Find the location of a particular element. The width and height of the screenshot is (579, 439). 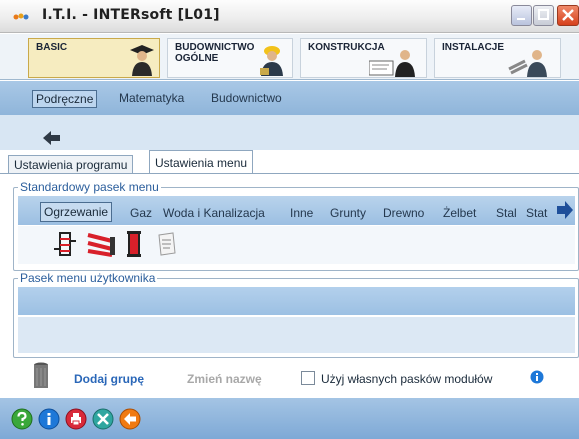

trash-icon is located at coordinates (41, 376).